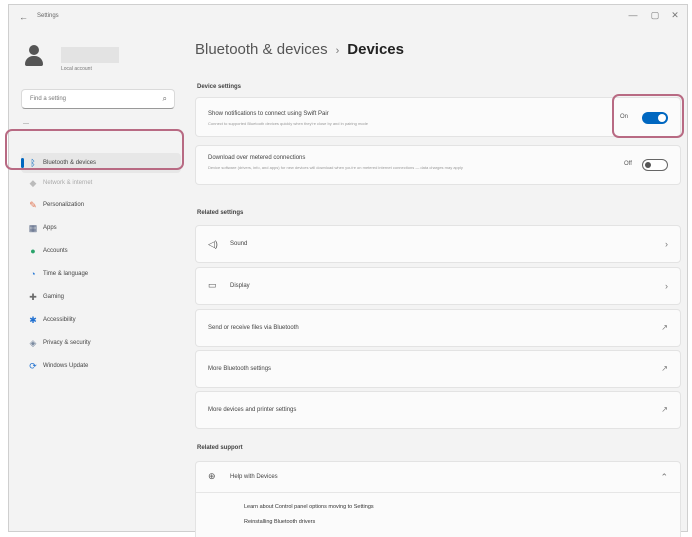 The image size is (692, 537). I want to click on section-heading-device-settings: Device settings, so click(219, 87).